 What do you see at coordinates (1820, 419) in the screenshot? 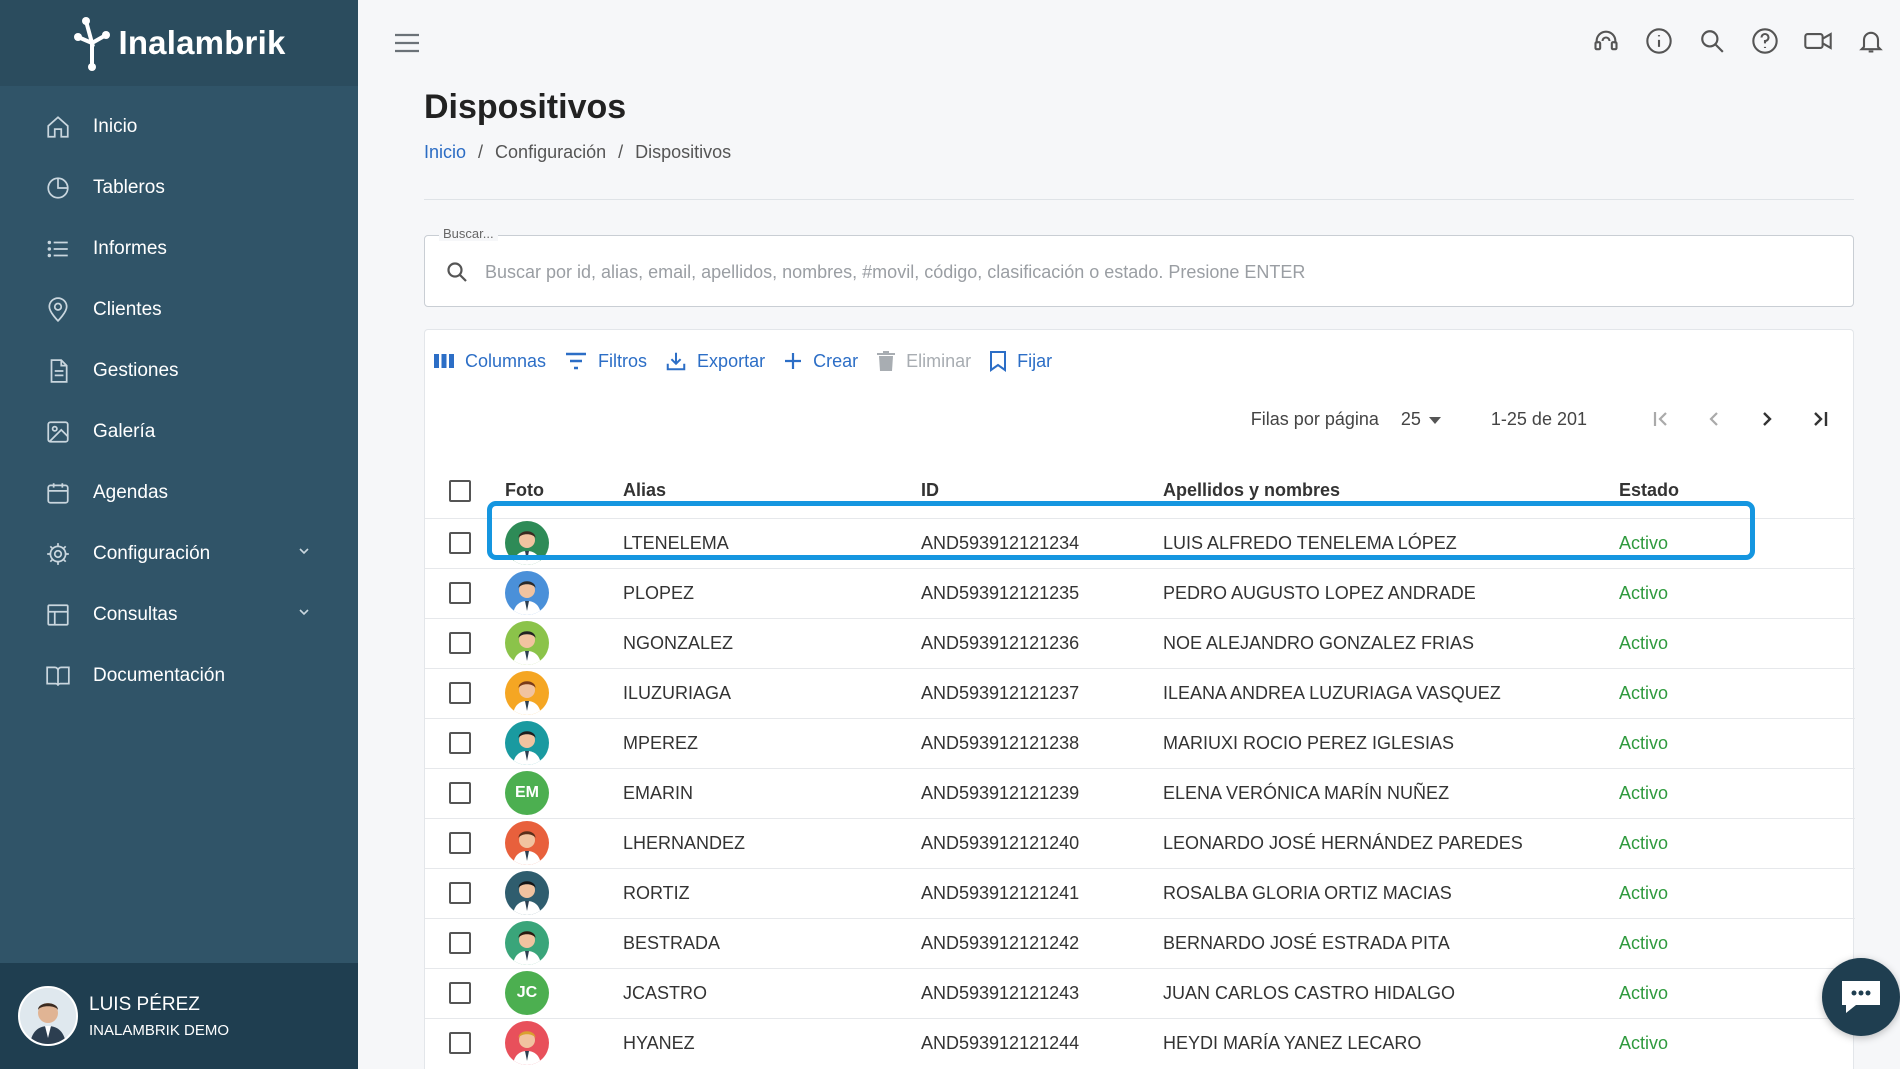
I see `last-page-button` at bounding box center [1820, 419].